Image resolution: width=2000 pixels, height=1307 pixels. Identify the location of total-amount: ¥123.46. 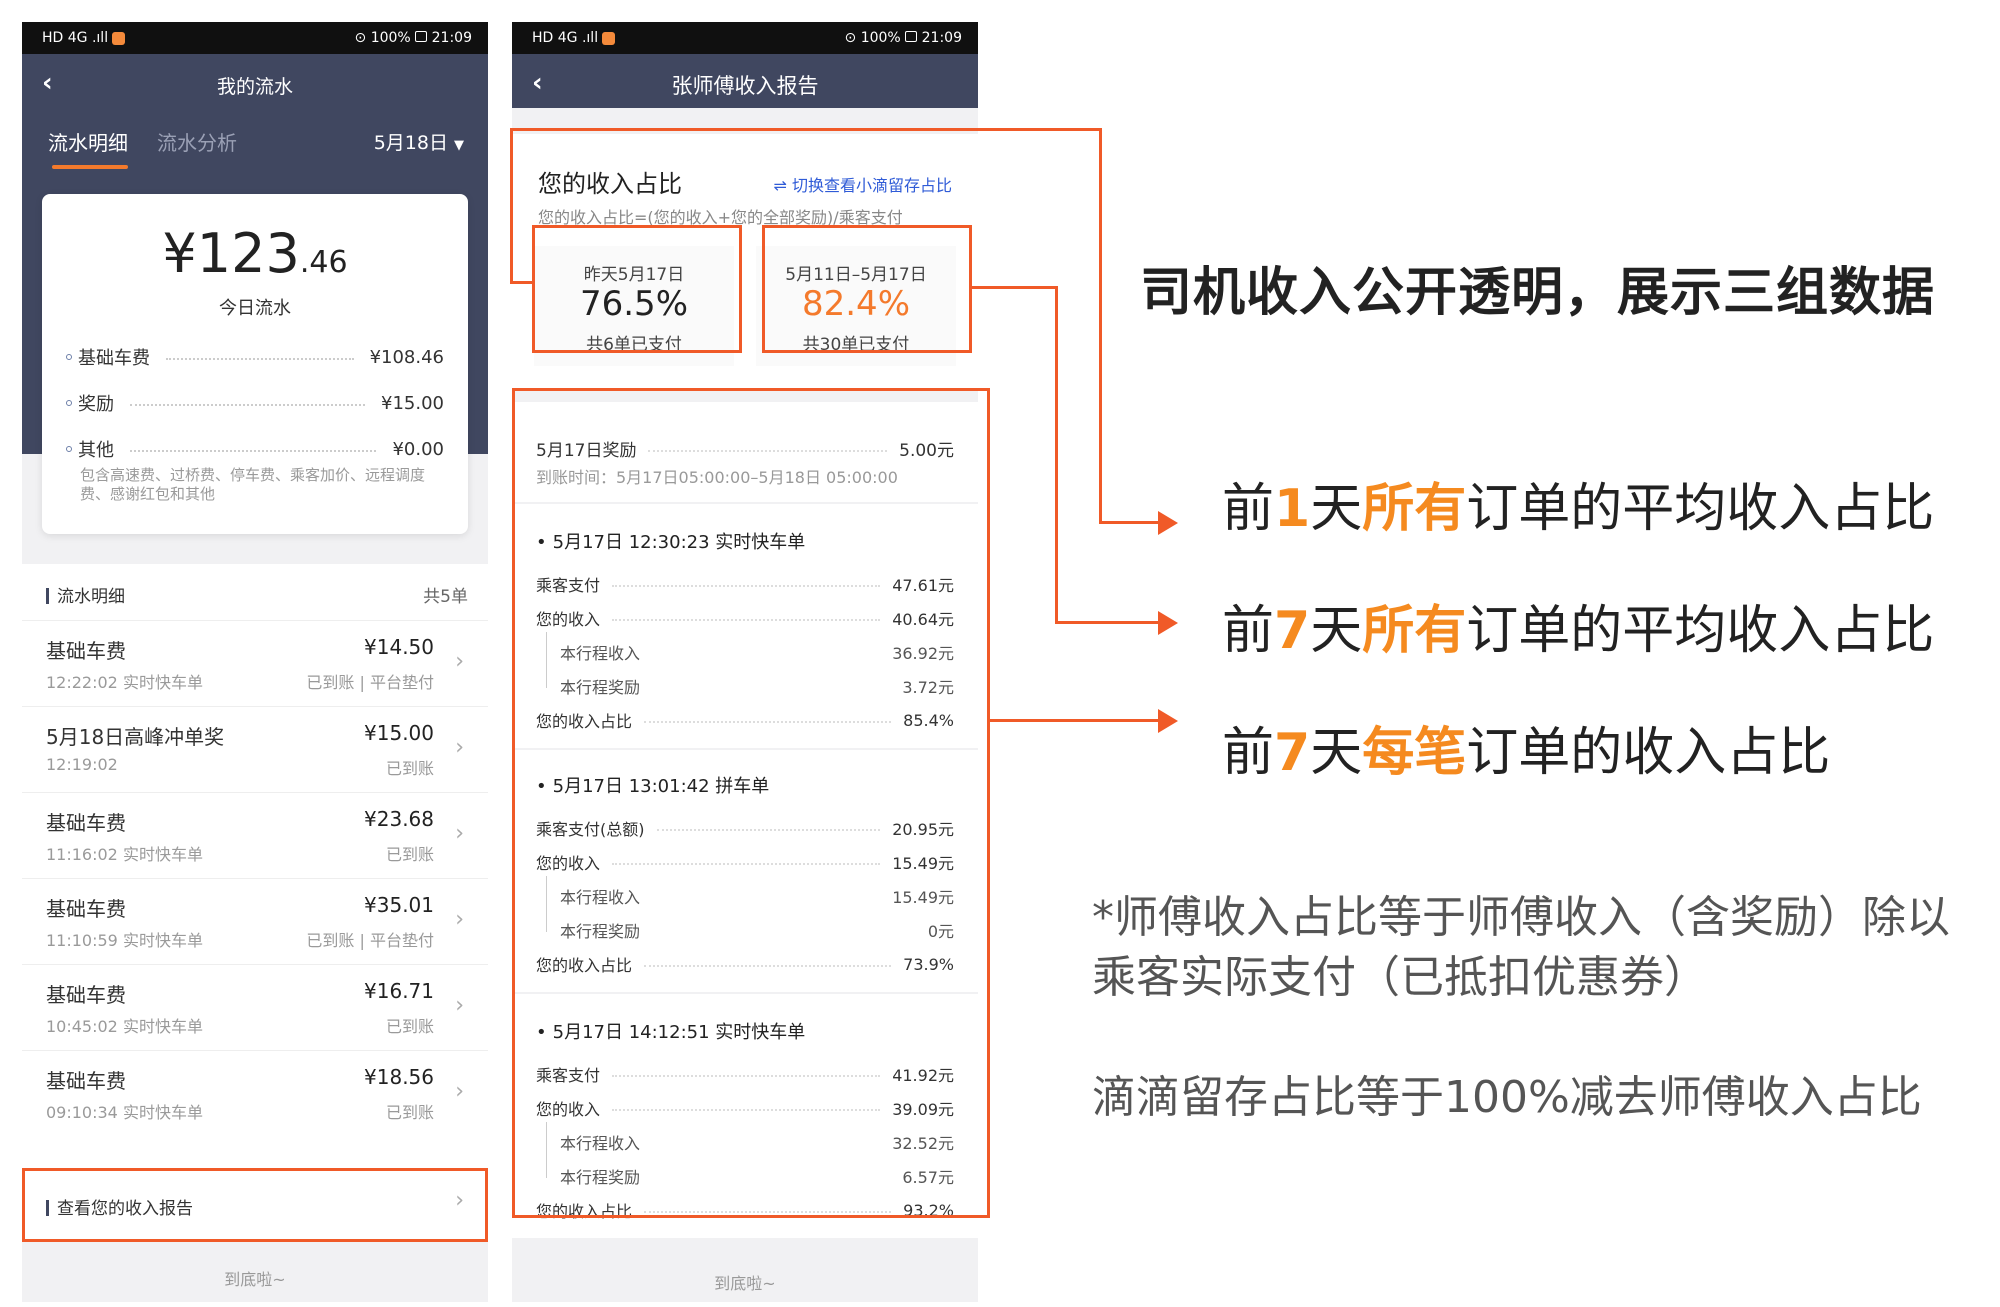
(255, 253).